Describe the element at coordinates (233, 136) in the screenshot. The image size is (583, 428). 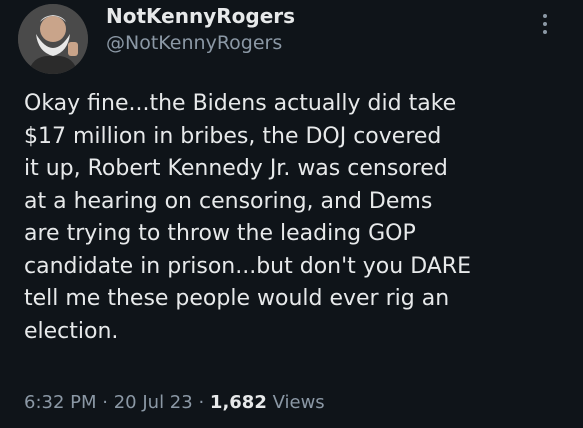
I see `tweet-text-line: $17 million in bribes, the DOJ covered` at that location.